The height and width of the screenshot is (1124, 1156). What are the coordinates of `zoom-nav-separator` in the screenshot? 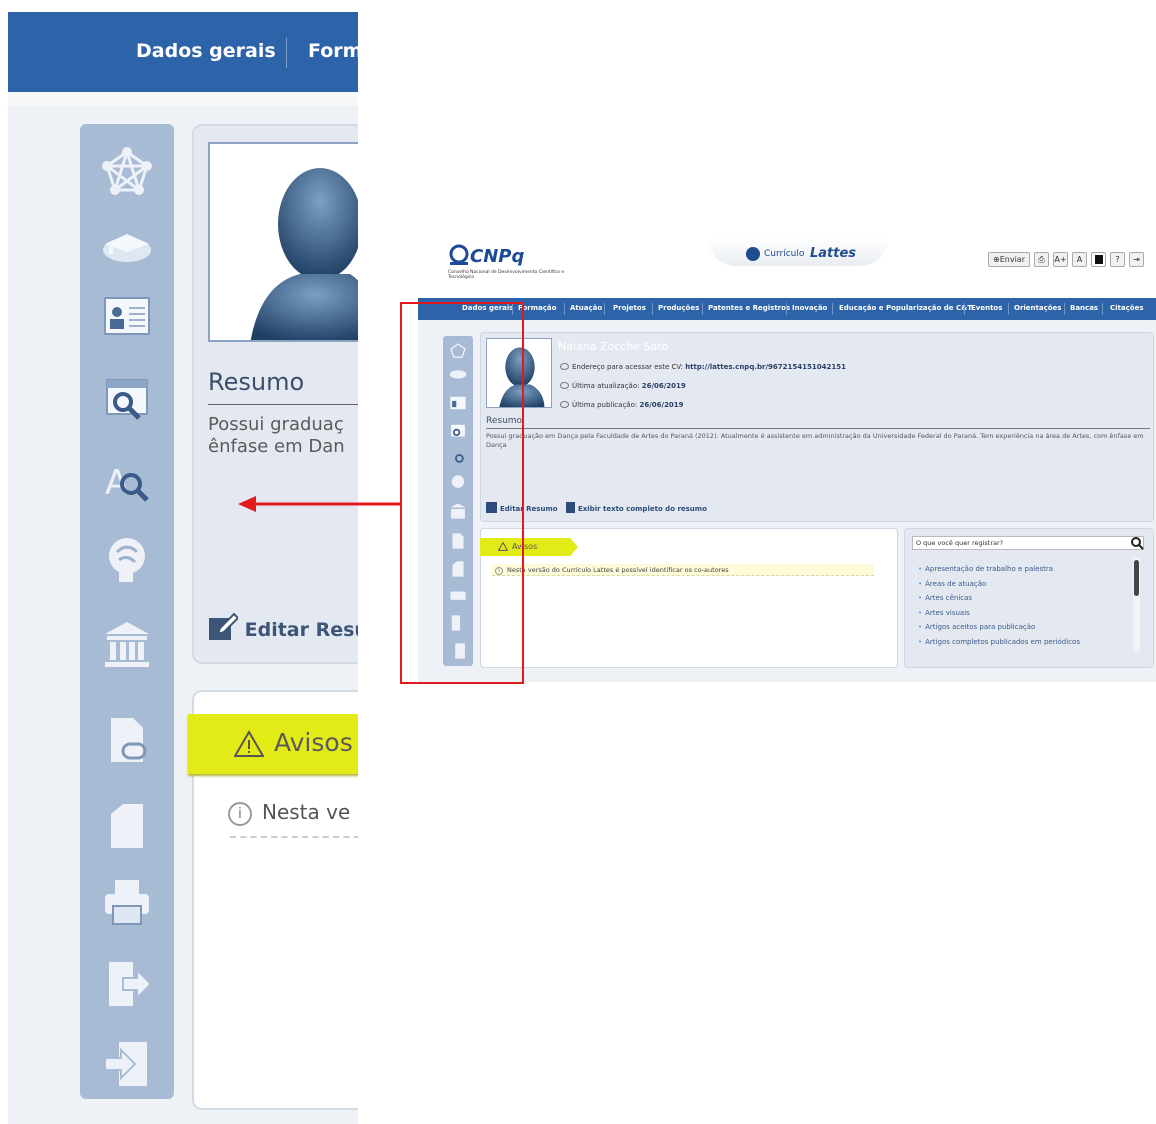 It's located at (286, 53).